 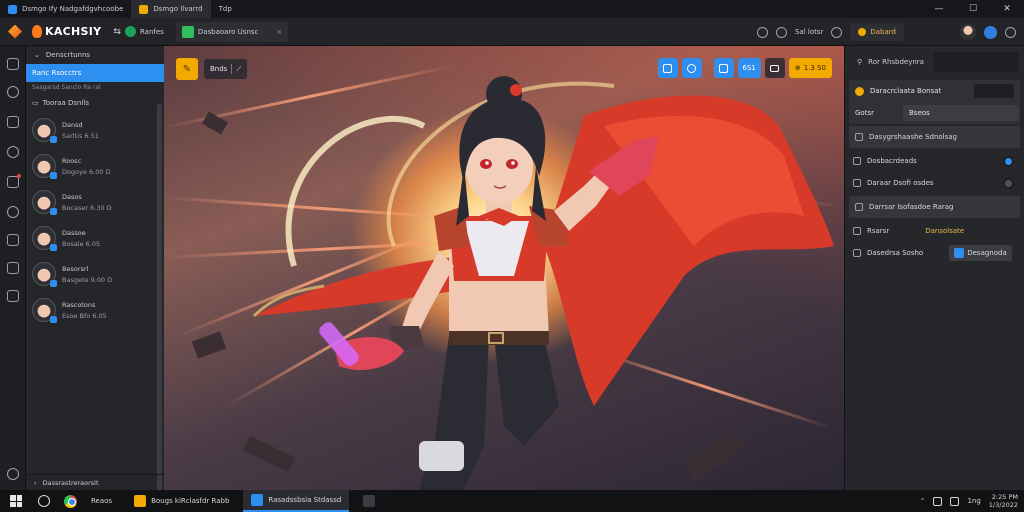 I want to click on taskbar-app-label: Reaos, so click(x=102, y=501).